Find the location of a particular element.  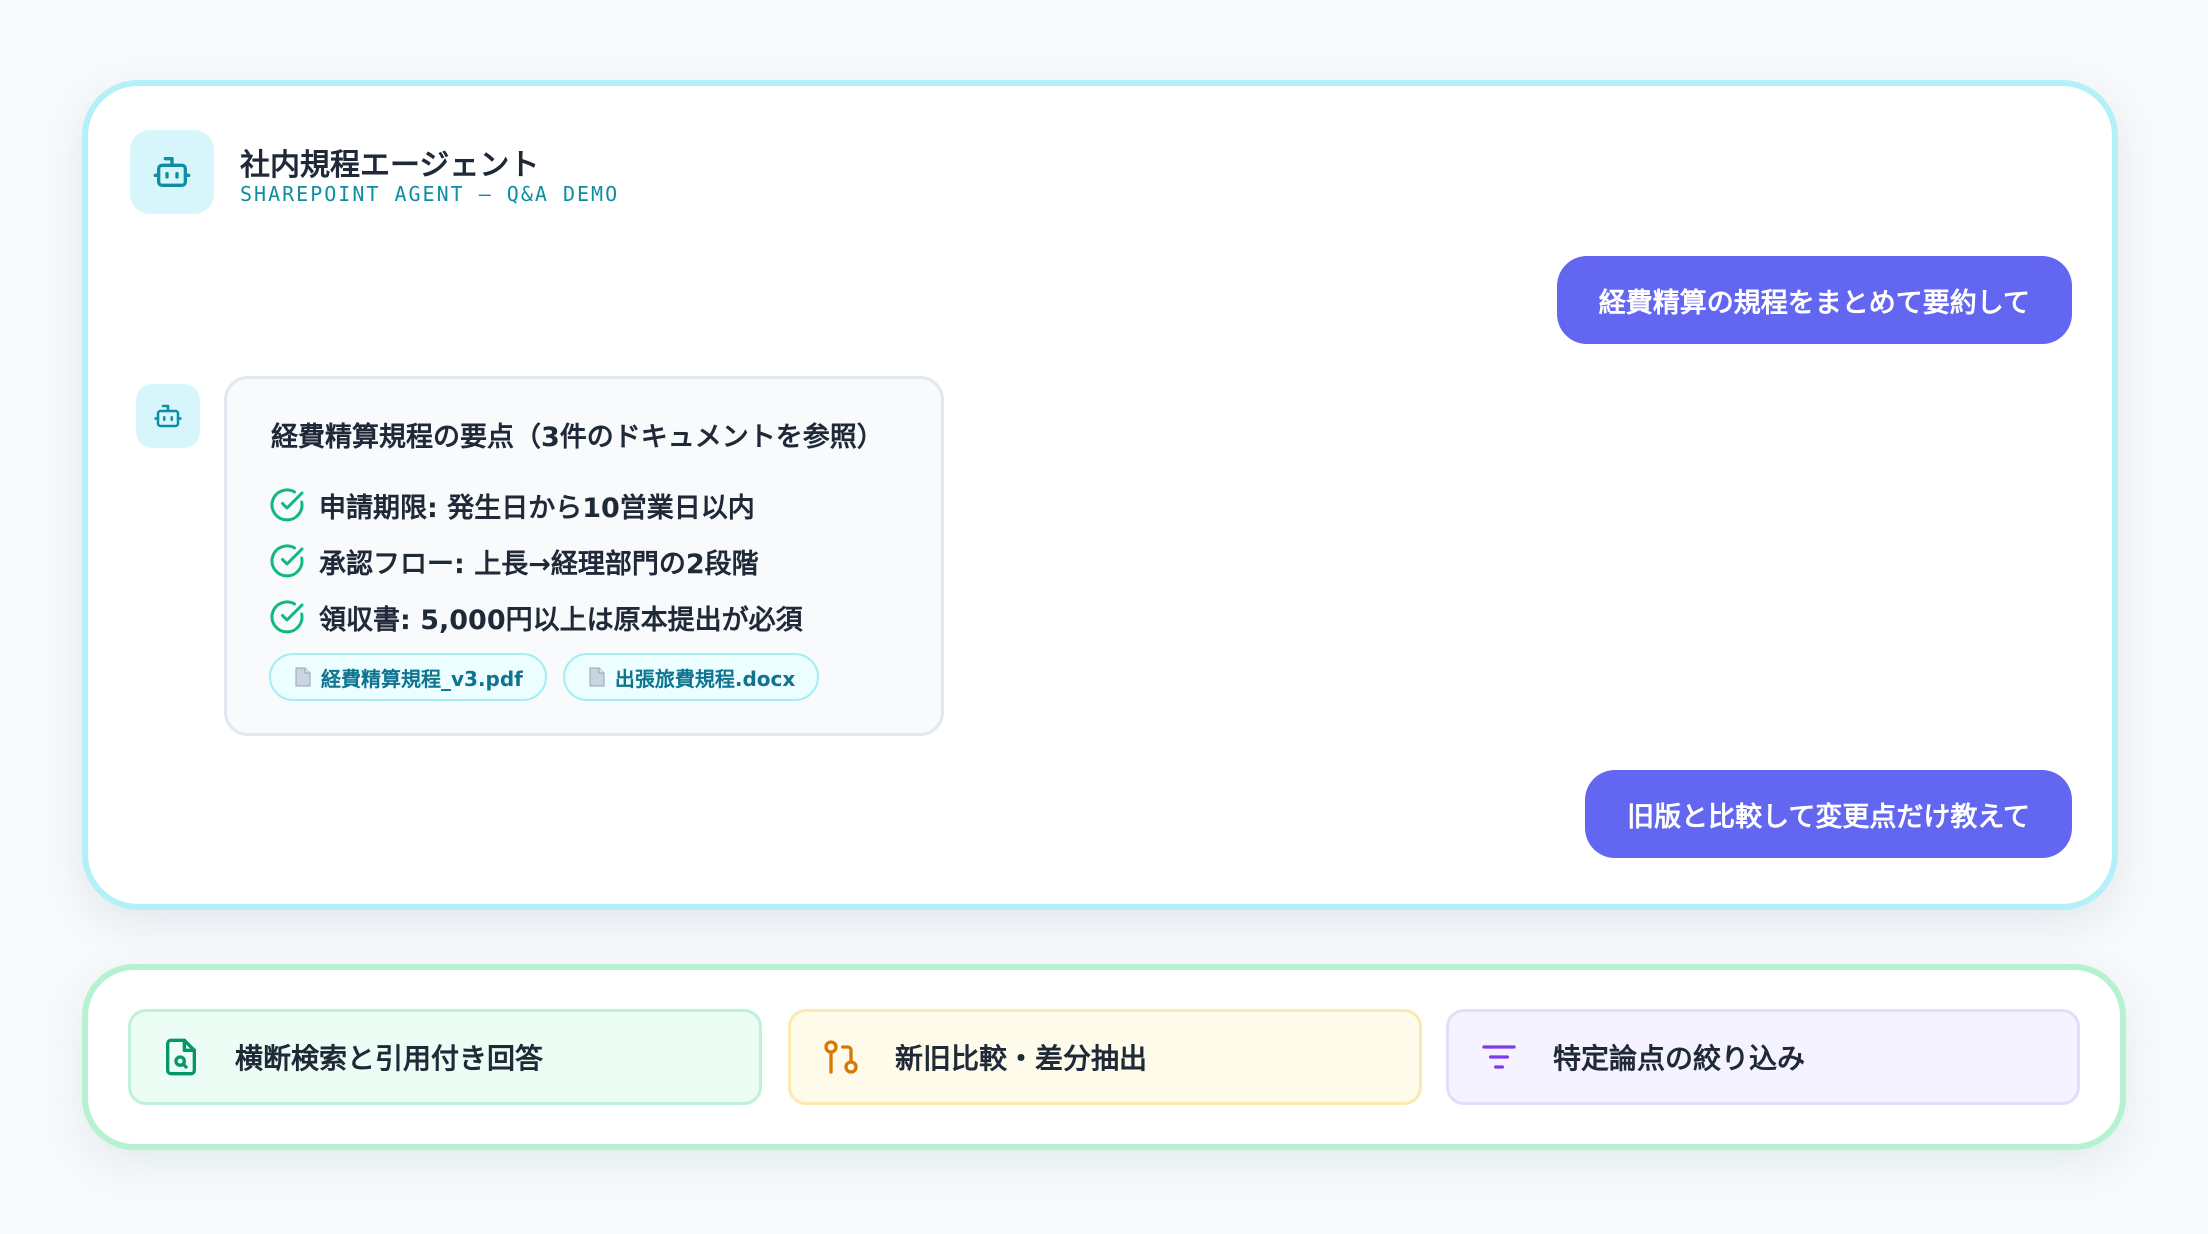

feature-version-diff: 新旧比較・差分抽出 is located at coordinates (1105, 1057).